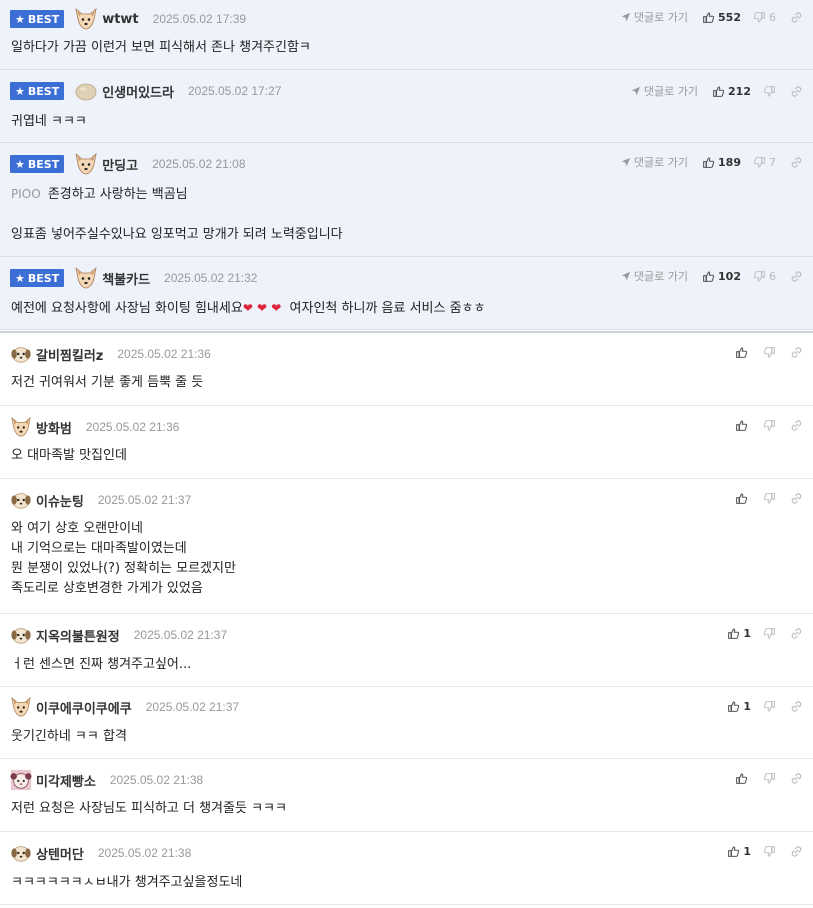 The height and width of the screenshot is (908, 813). Describe the element at coordinates (21, 780) in the screenshot. I see `face-avatar-icon` at that location.